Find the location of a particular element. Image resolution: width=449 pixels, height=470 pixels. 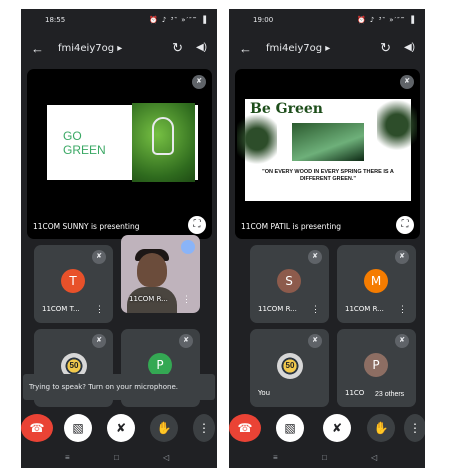

participant-tile: ✘ M 11COM R... ⋮ is located at coordinates (376, 284).